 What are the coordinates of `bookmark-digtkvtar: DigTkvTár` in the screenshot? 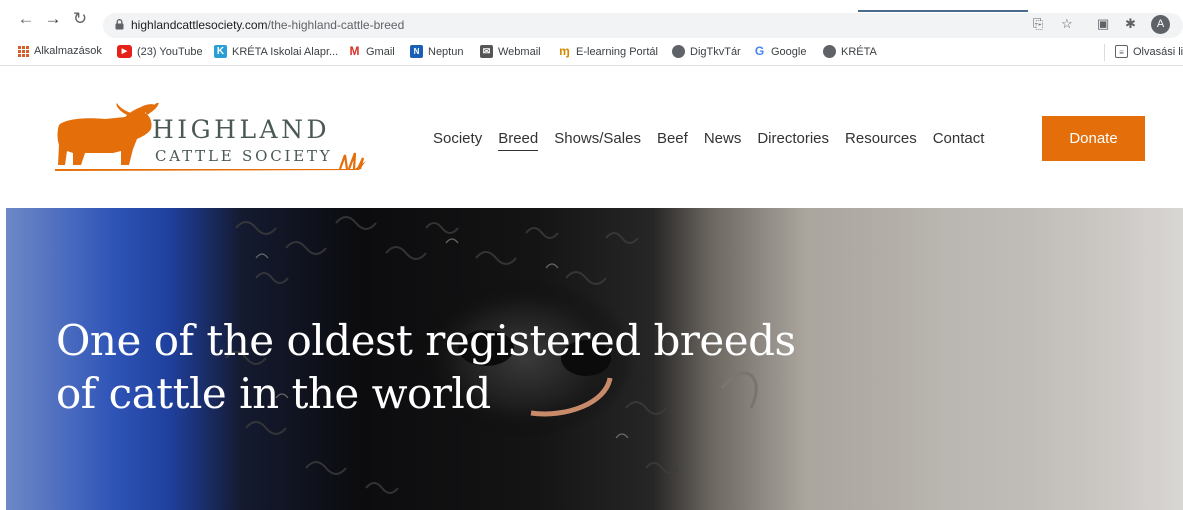 It's located at (706, 51).